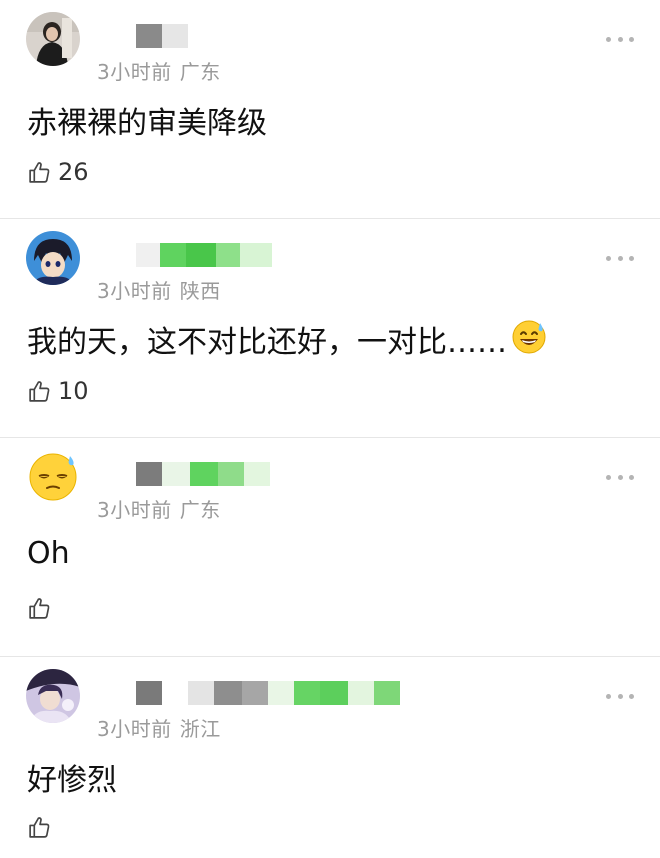  What do you see at coordinates (200, 291) in the screenshot?
I see `comment-location: 陕西` at bounding box center [200, 291].